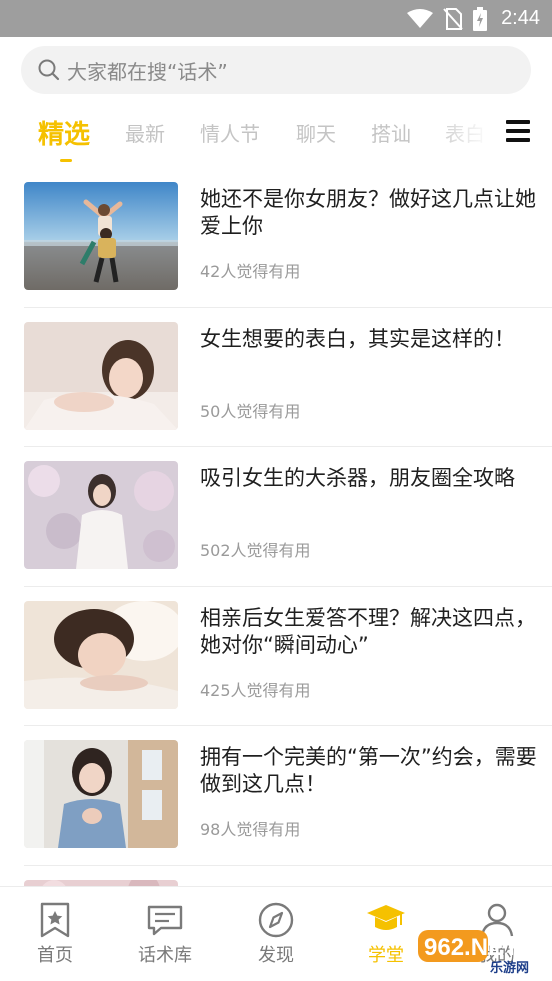 The height and width of the screenshot is (981, 552). Describe the element at coordinates (368, 631) in the screenshot. I see `article-title: 相亲后女生爱答不理？解决这四点，她对你“瞬间动心”` at that location.